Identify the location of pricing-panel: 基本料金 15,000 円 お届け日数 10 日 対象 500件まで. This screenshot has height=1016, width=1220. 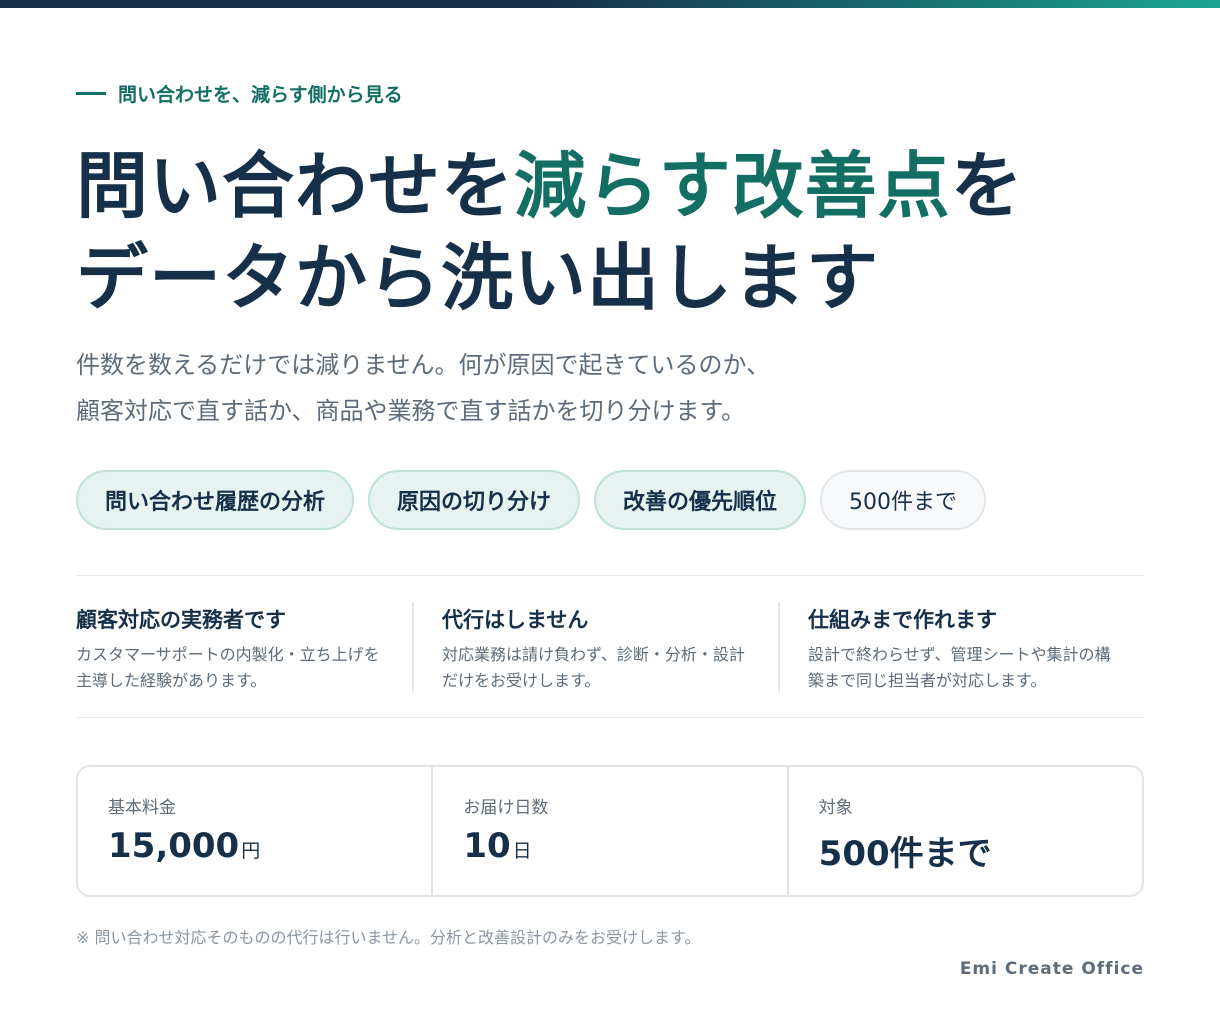
(610, 831).